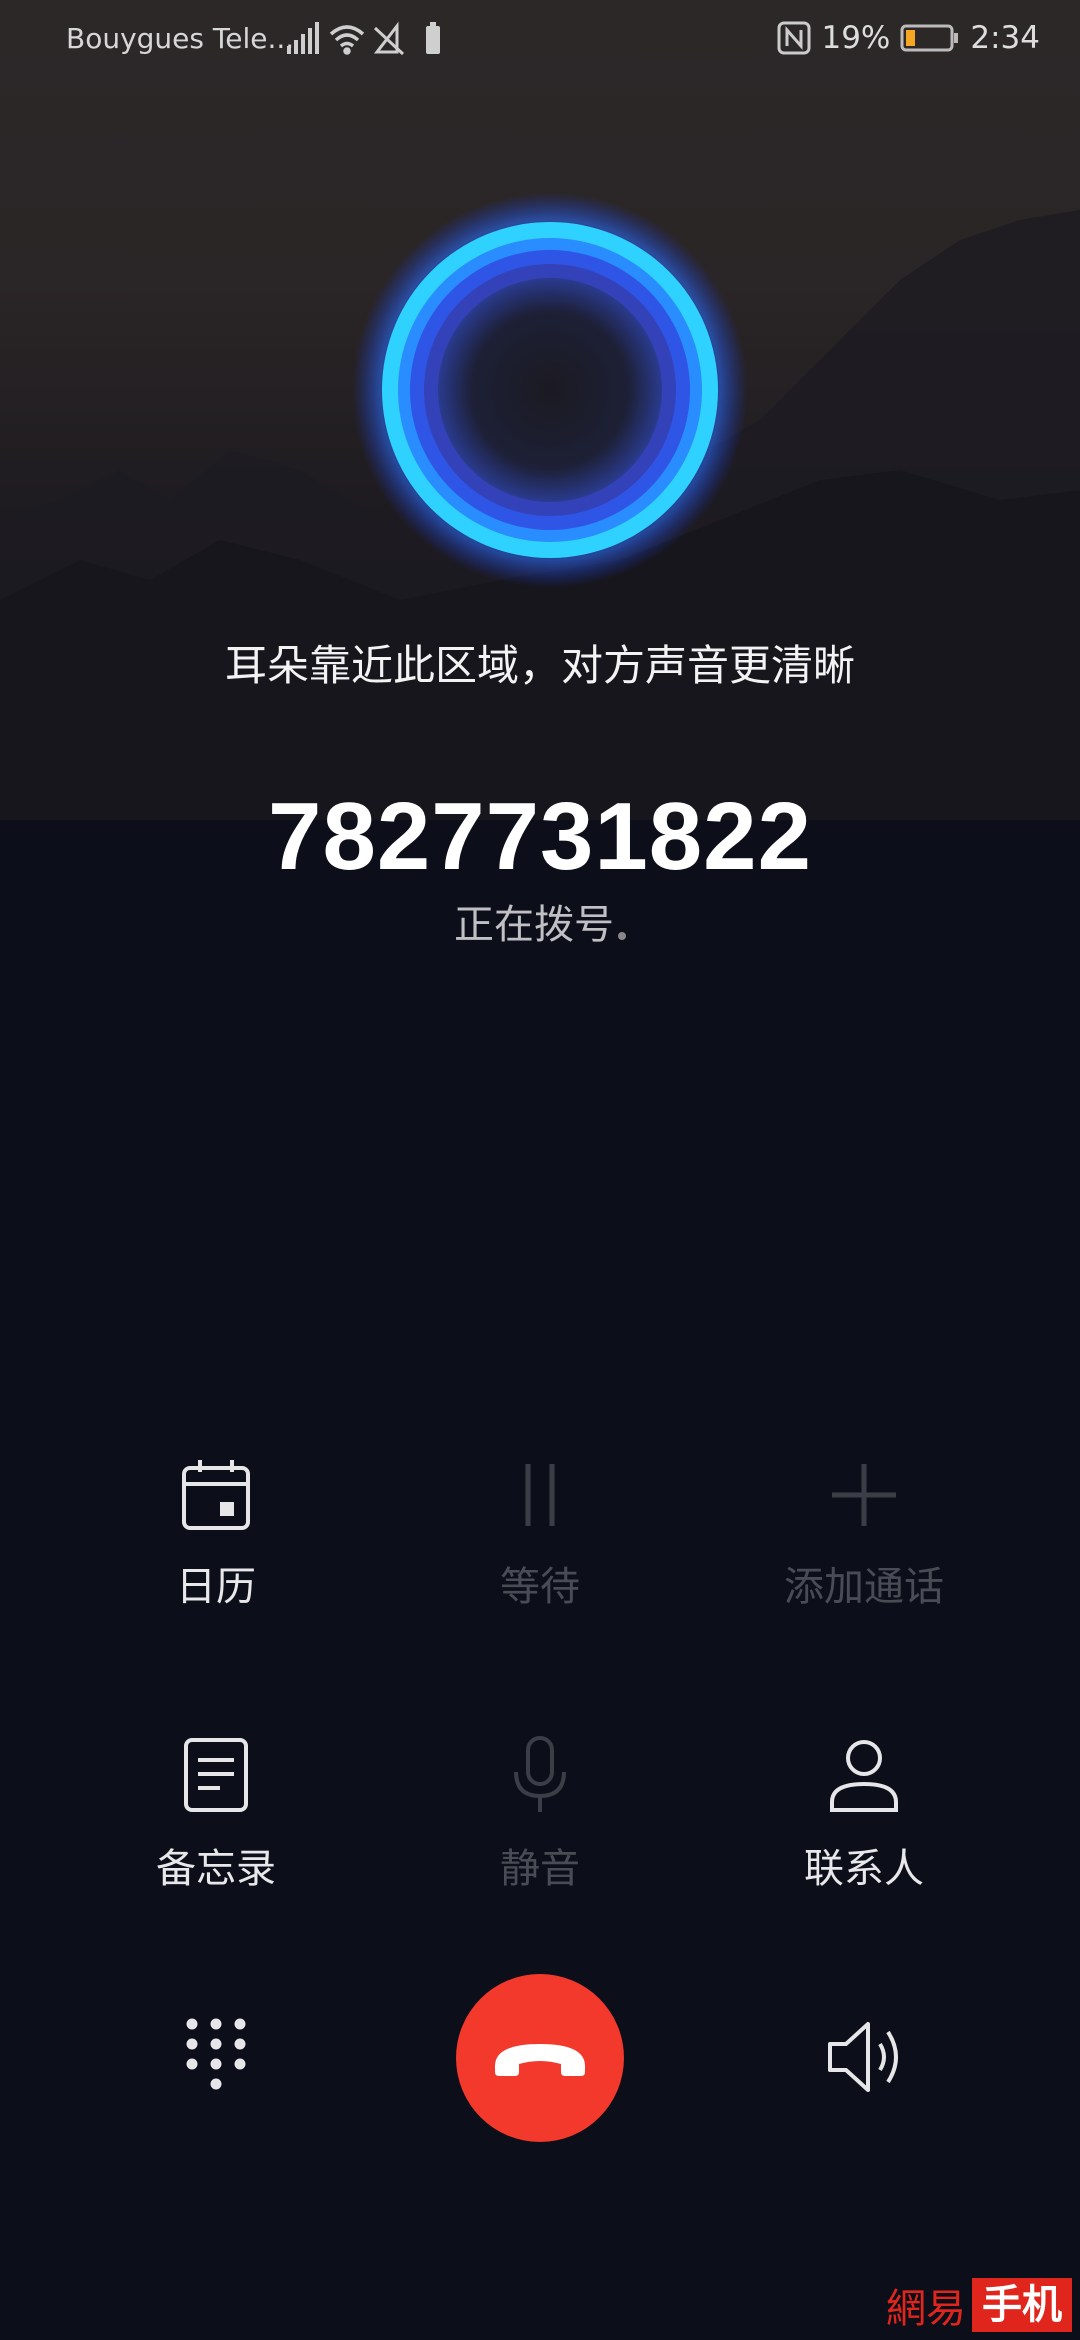 The height and width of the screenshot is (2340, 1080). Describe the element at coordinates (216, 1775) in the screenshot. I see `notes-icon` at that location.